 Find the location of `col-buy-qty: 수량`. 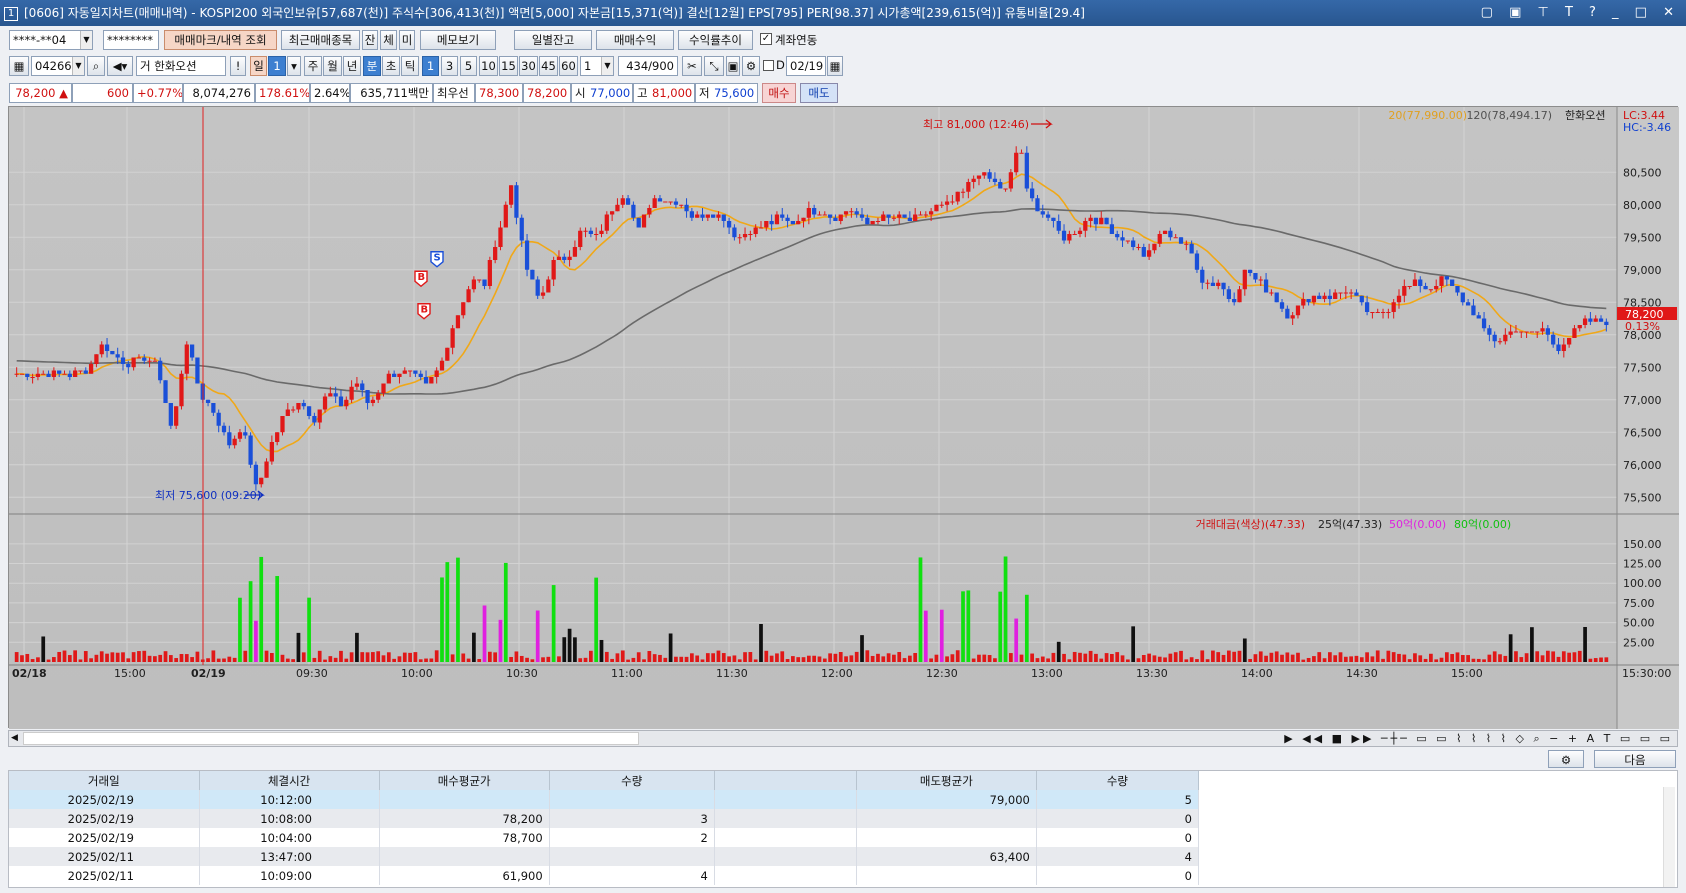

col-buy-qty: 수량 is located at coordinates (632, 780).